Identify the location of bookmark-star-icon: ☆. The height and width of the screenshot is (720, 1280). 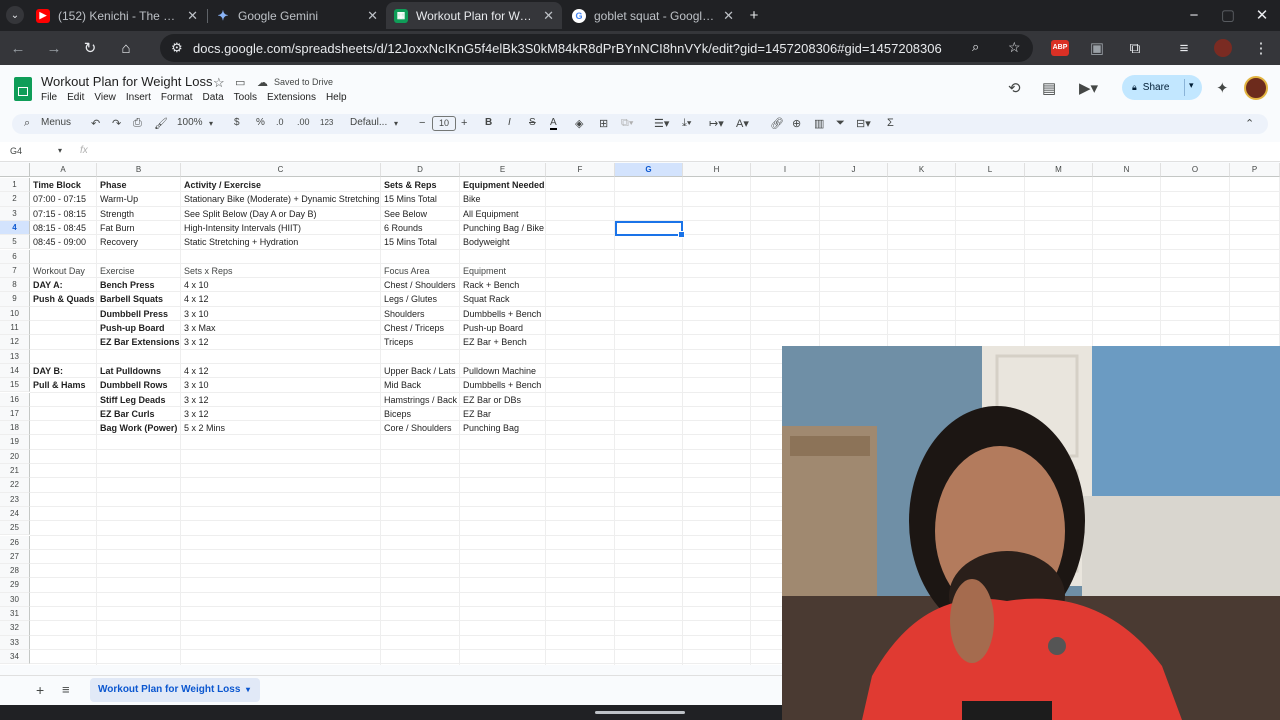
(1014, 47).